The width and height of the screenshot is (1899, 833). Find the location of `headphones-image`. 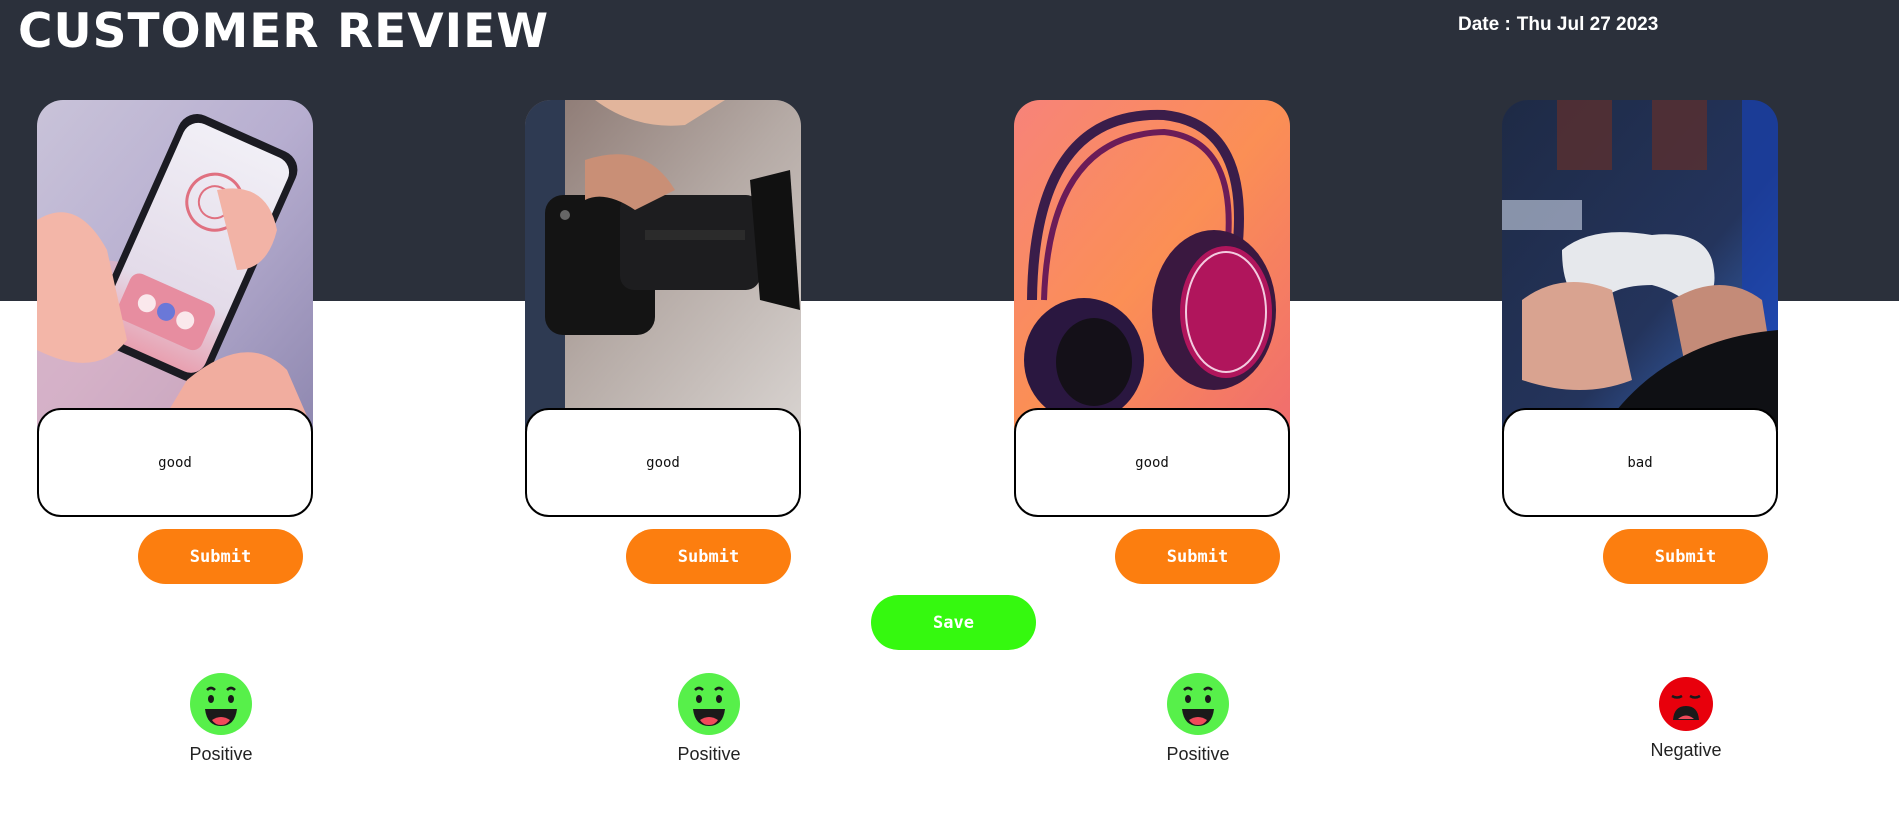

headphones-image is located at coordinates (1152, 265).